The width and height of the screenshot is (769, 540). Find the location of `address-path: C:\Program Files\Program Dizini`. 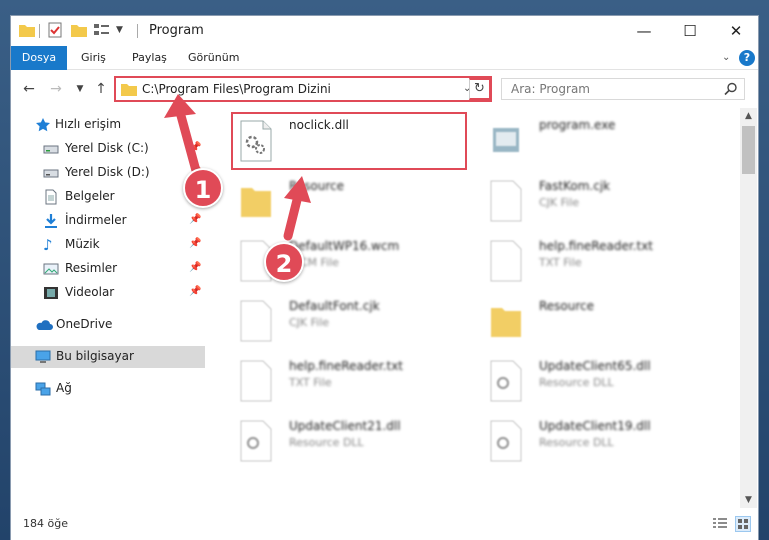

address-path: C:\Program Files\Program Dizini is located at coordinates (236, 89).